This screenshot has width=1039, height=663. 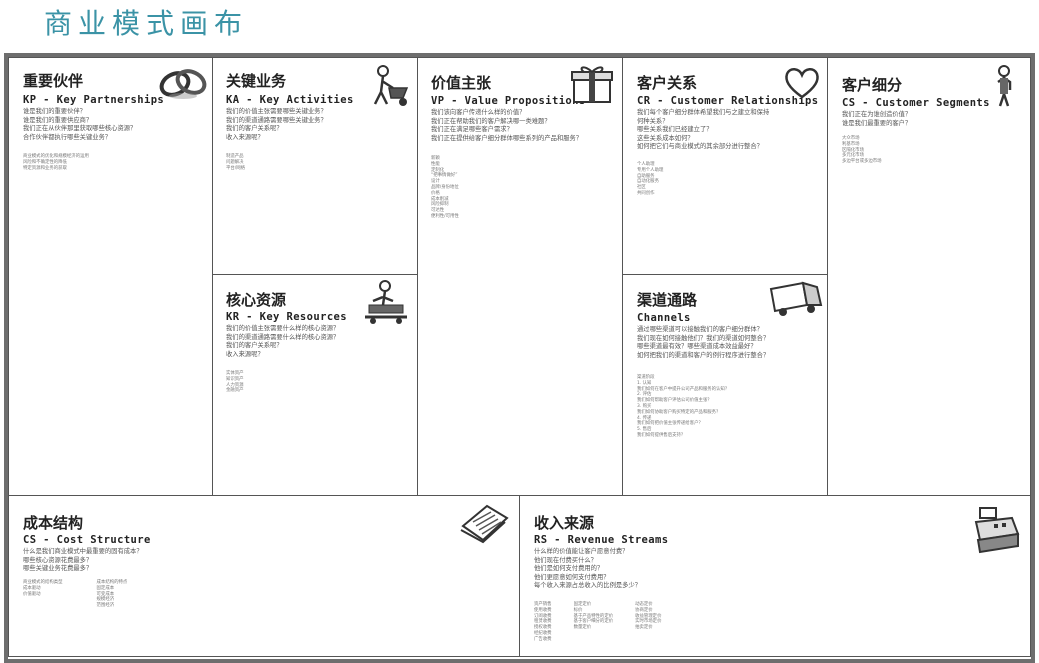 I want to click on cash-register-icon, so click(x=997, y=529).